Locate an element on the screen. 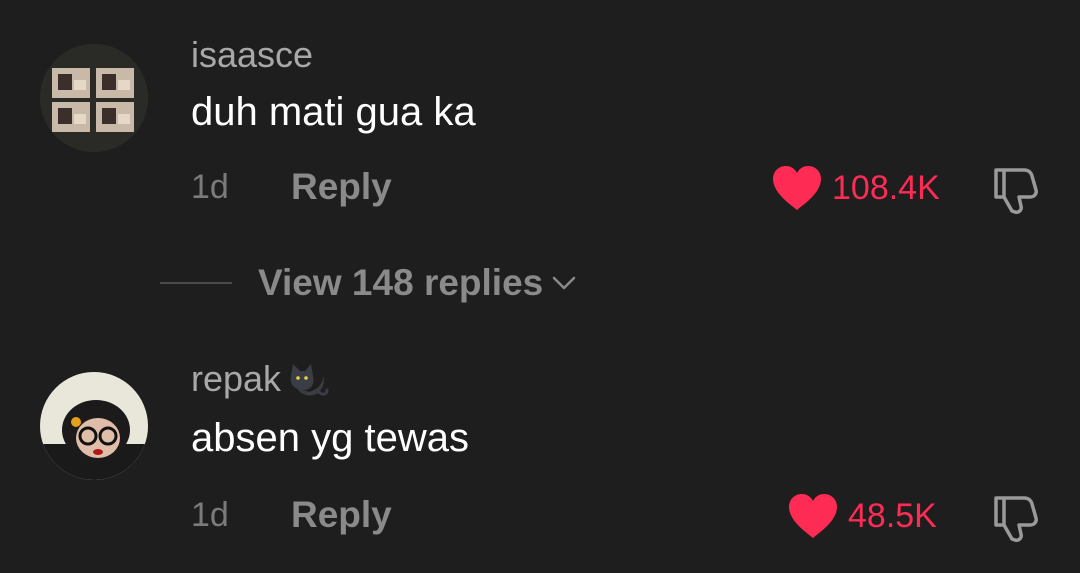 This screenshot has width=1080, height=573. like-count: 48.5K is located at coordinates (892, 515).